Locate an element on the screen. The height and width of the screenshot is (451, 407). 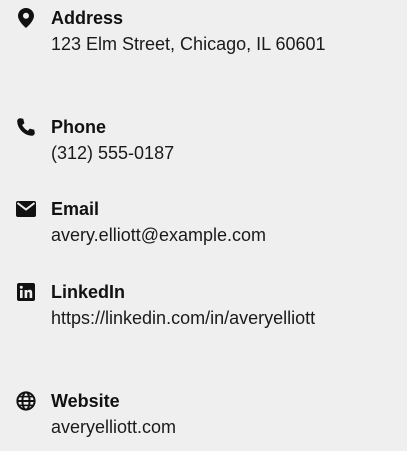
contact-content: Website averyelliott.com is located at coordinates (222, 415).